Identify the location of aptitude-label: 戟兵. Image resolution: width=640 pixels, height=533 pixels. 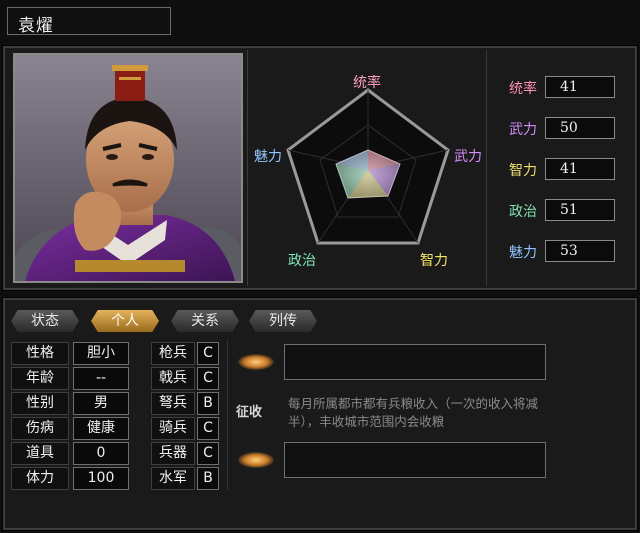
(173, 378).